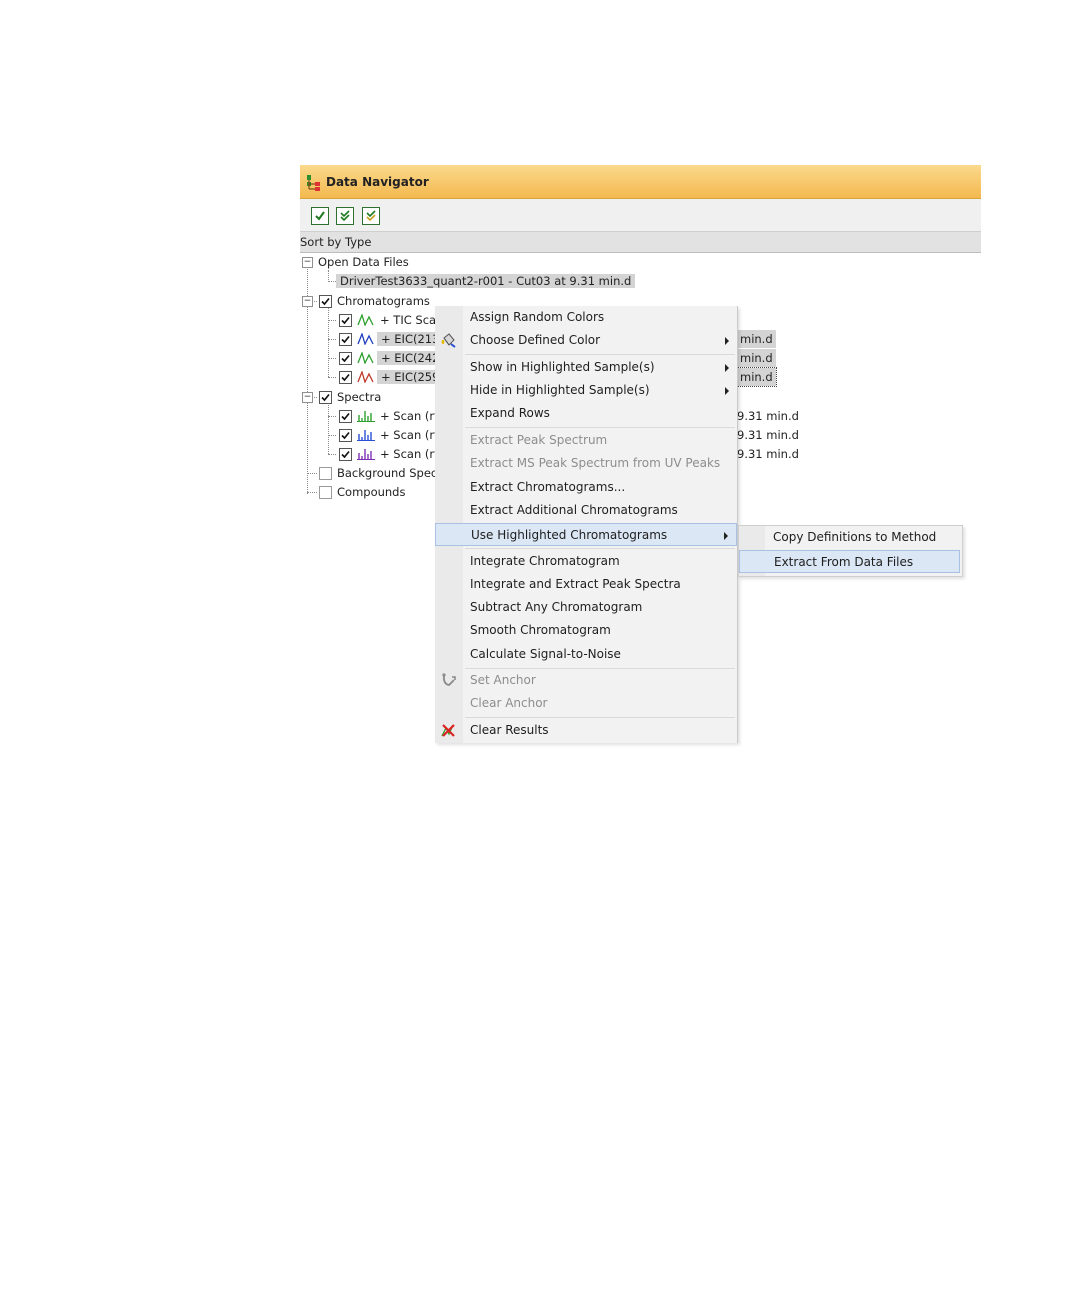 The height and width of the screenshot is (1296, 1080). I want to click on menu-item-label: Hide in Highlighted Sample(s), so click(560, 390).